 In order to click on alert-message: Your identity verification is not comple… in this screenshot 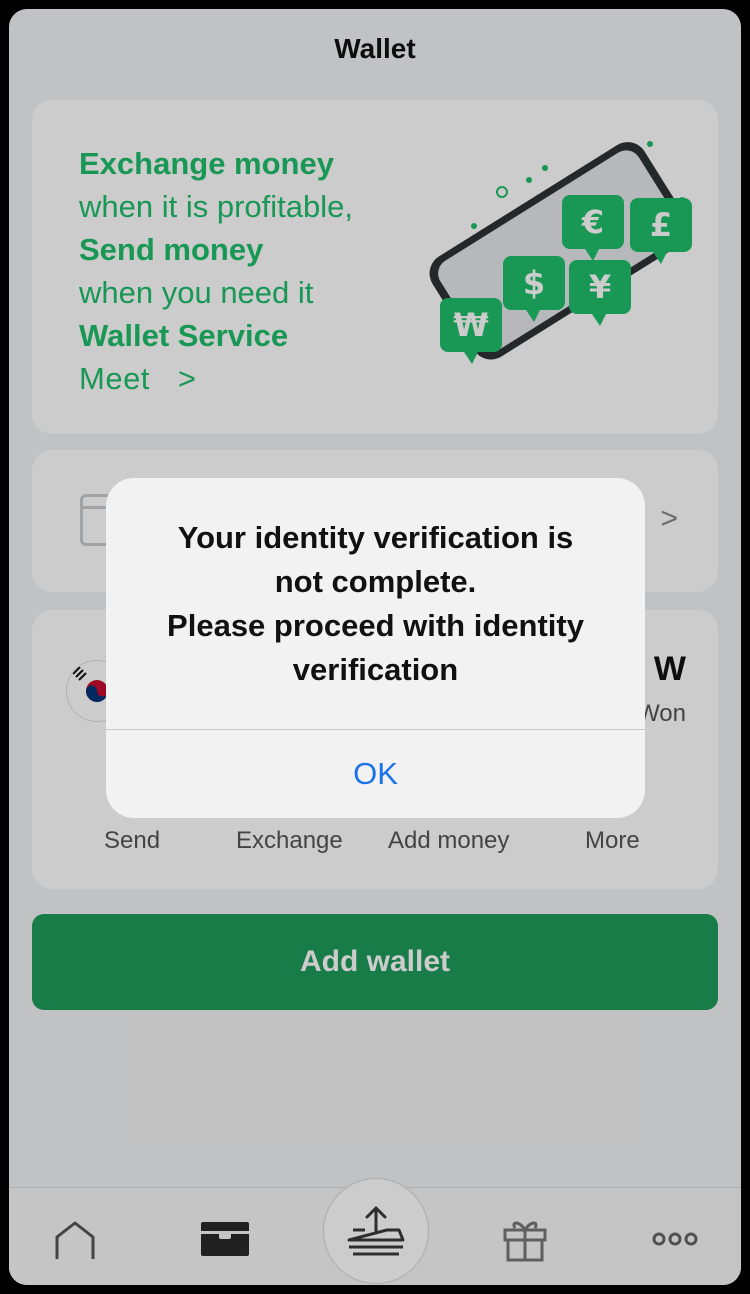, I will do `click(375, 603)`.